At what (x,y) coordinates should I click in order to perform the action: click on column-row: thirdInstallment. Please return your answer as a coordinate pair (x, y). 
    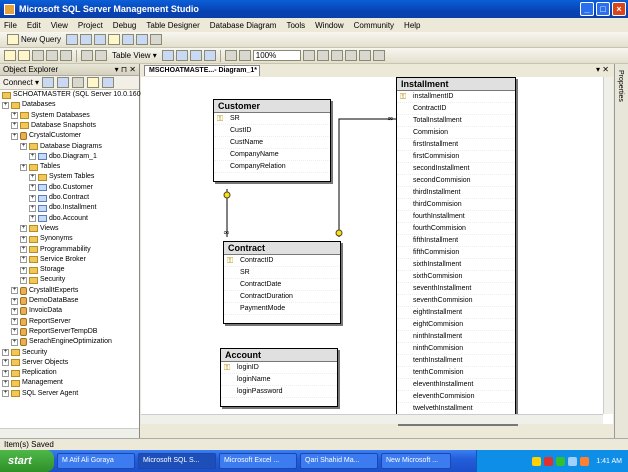
    Looking at the image, I should click on (456, 193).